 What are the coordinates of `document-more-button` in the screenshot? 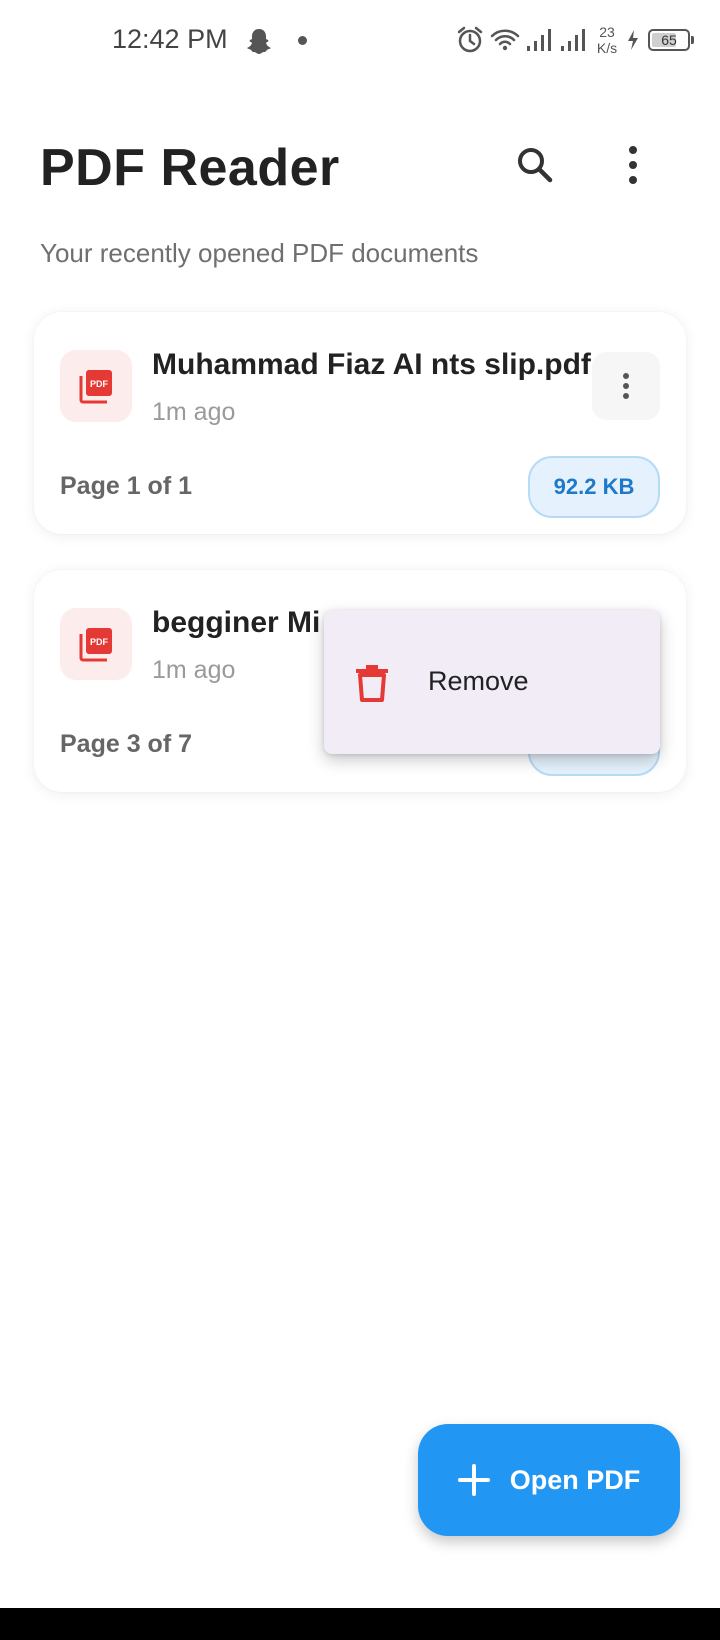 It's located at (626, 386).